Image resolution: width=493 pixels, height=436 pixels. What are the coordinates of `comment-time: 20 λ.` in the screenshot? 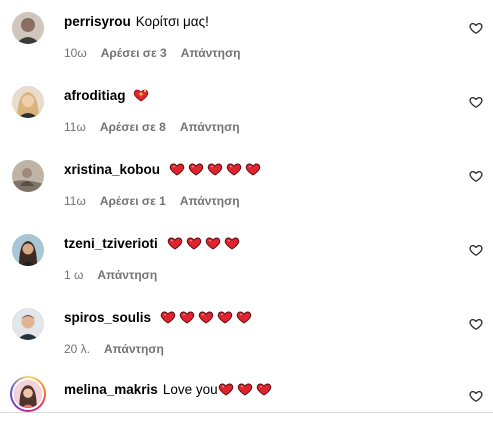 It's located at (77, 349).